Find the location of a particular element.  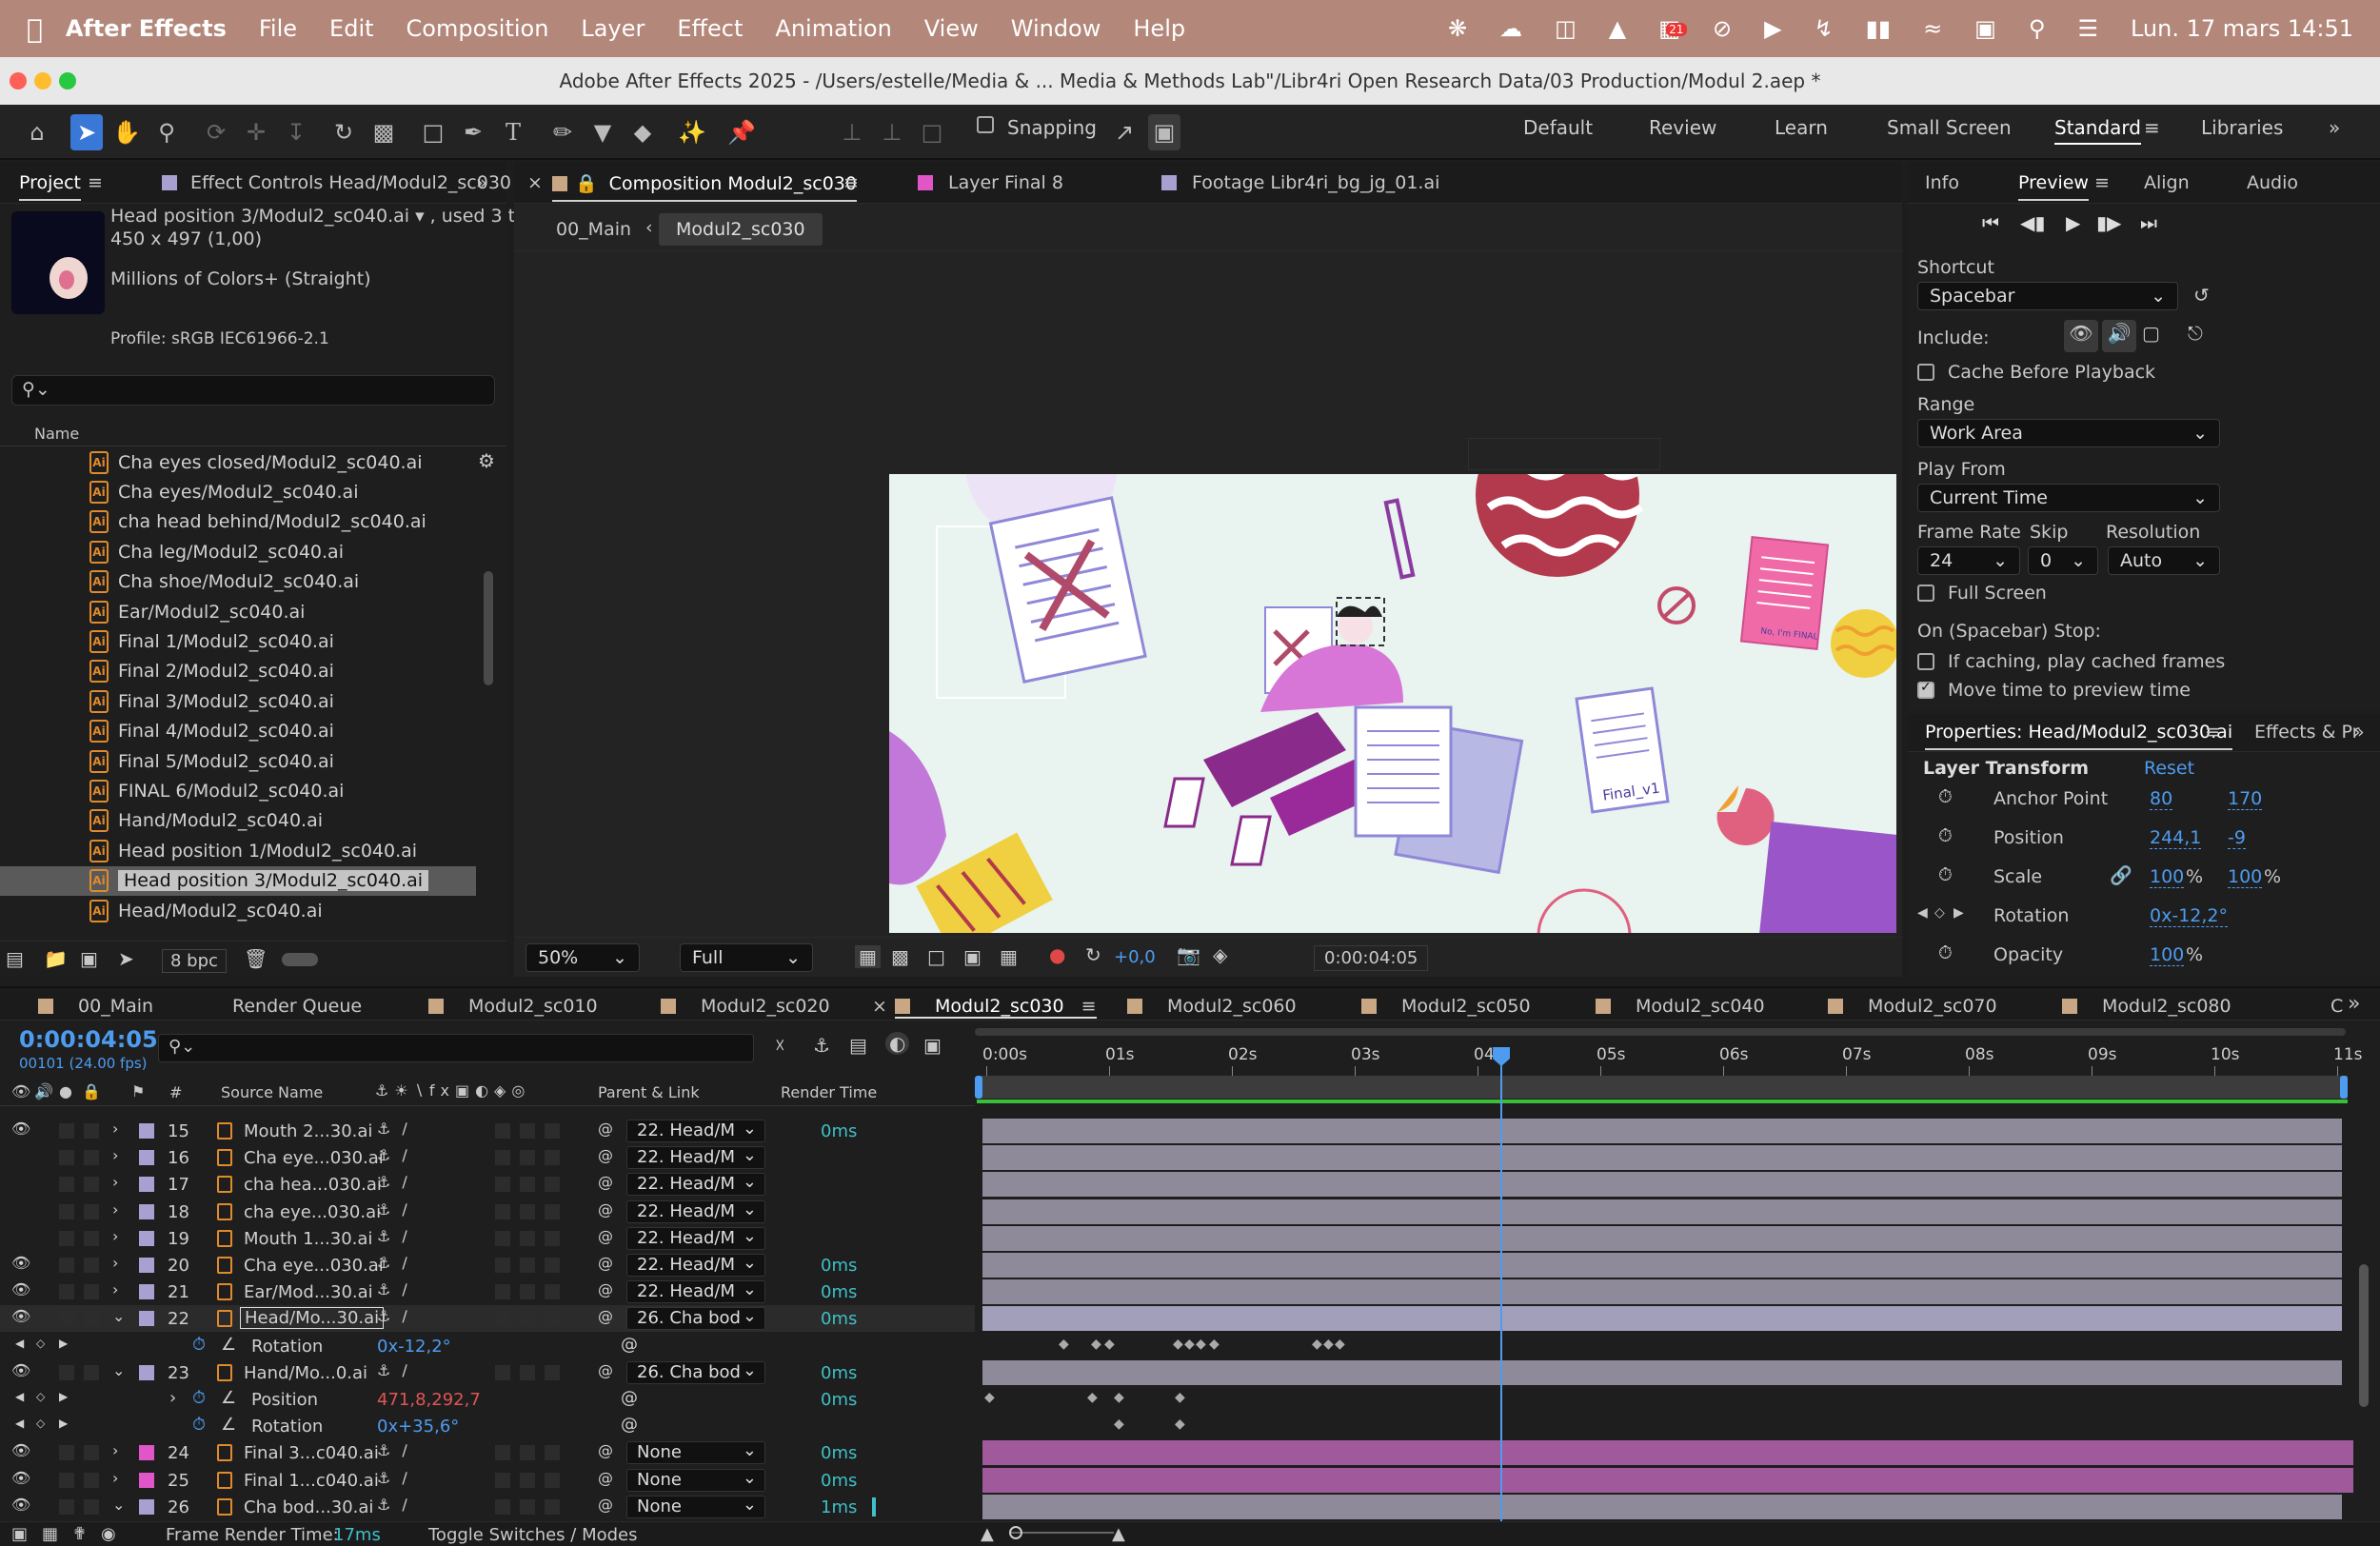

trash-icon: 🗑 is located at coordinates (256, 958).